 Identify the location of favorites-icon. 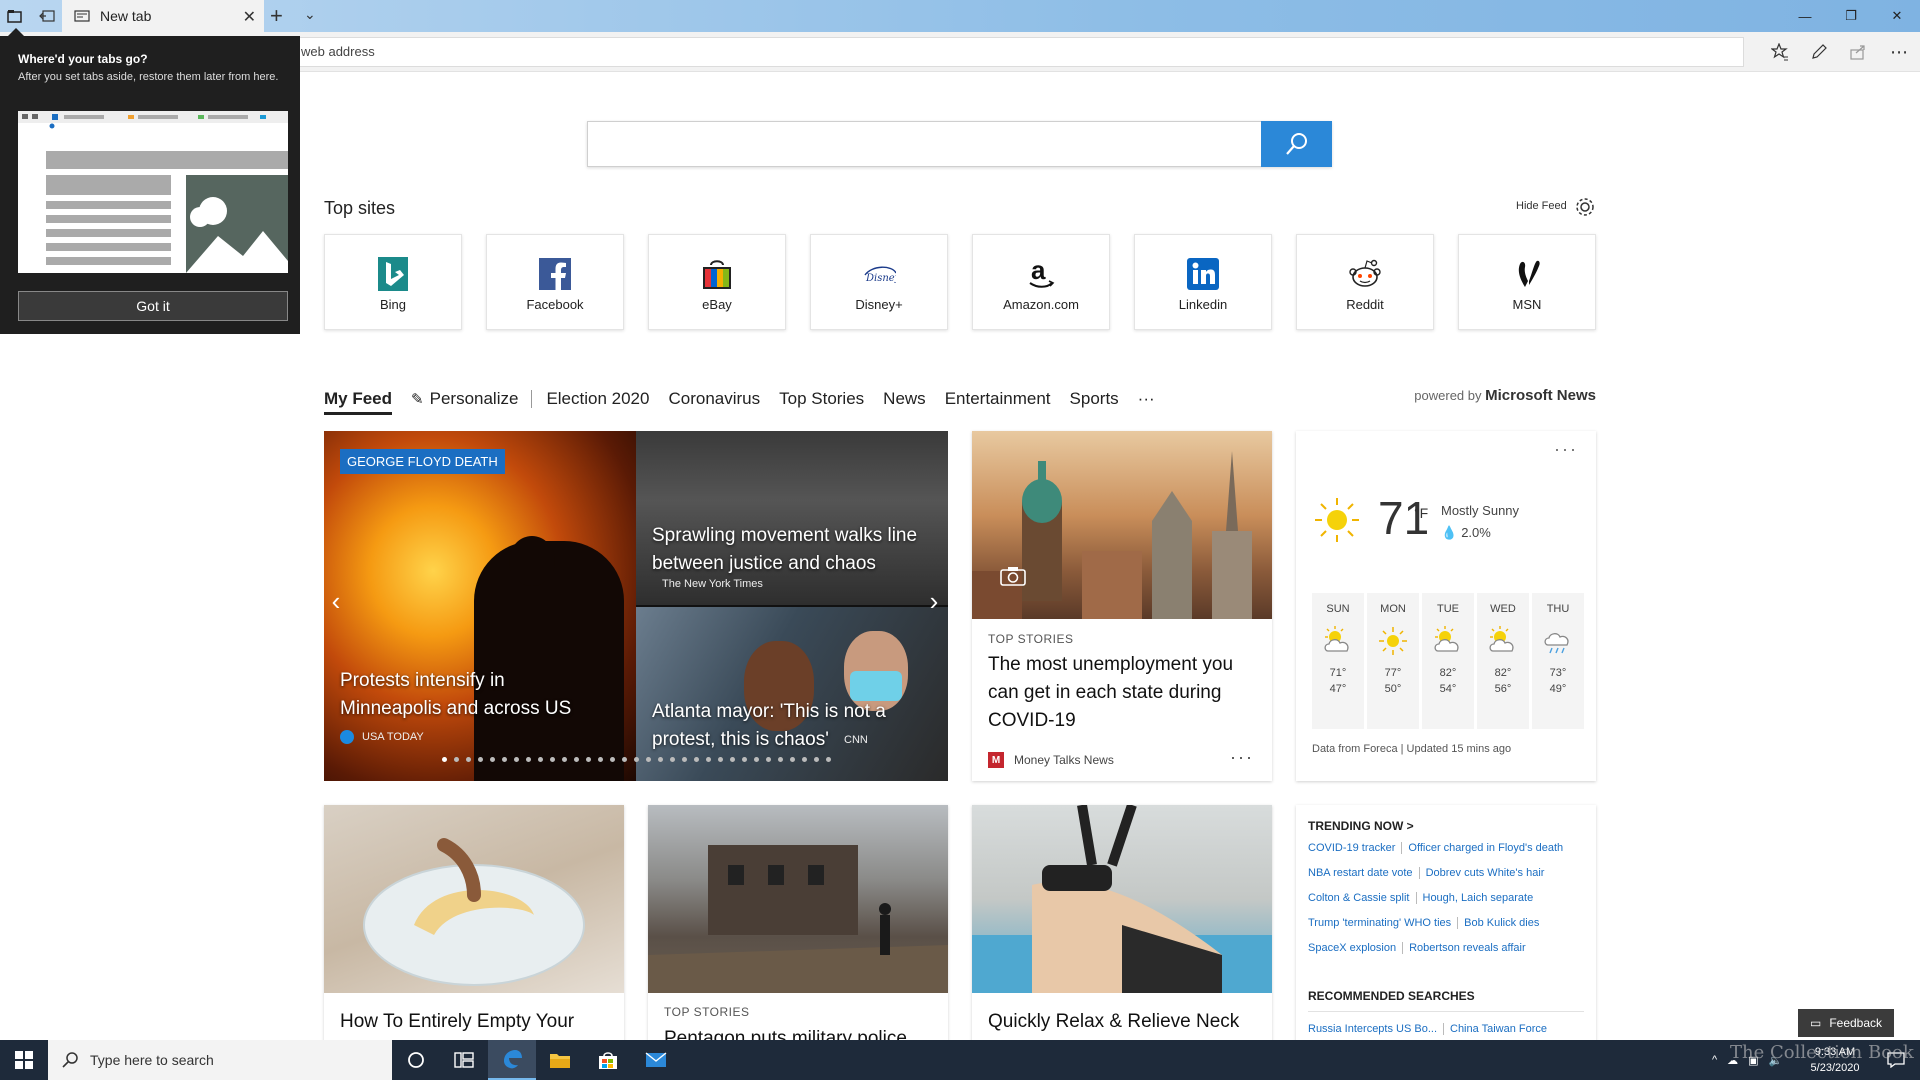
(1780, 52).